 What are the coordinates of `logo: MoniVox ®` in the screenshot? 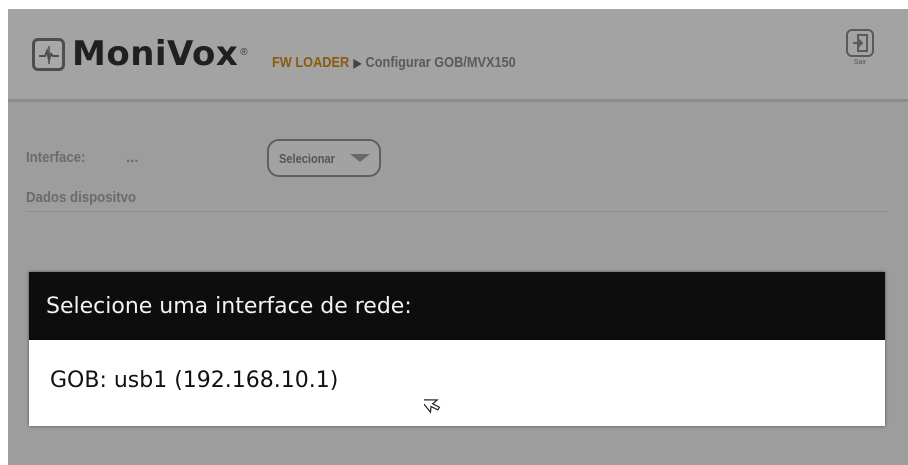 It's located at (140, 54).